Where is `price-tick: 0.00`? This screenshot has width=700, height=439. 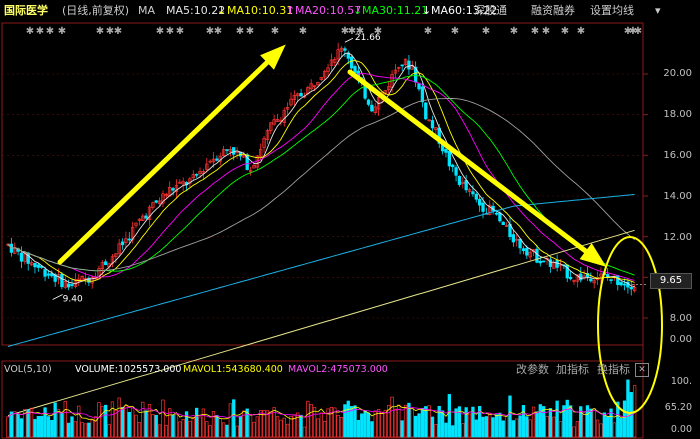 price-tick: 0.00 is located at coordinates (680, 339).